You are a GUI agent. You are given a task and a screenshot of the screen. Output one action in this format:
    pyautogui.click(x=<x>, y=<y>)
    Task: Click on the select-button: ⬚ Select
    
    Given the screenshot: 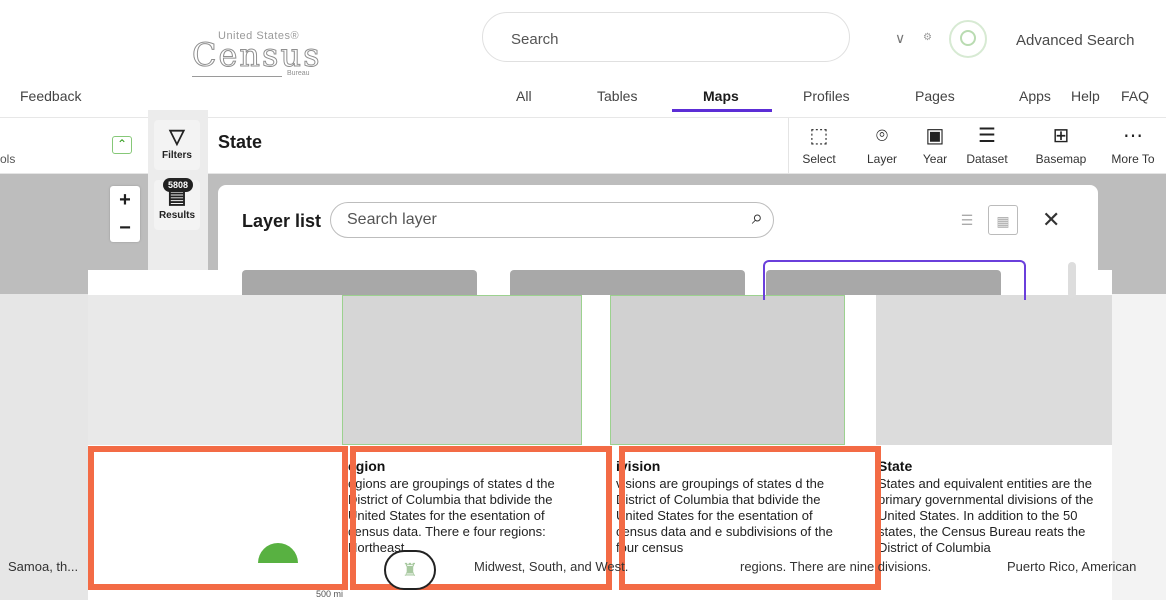 What is the action you would take?
    pyautogui.click(x=819, y=146)
    